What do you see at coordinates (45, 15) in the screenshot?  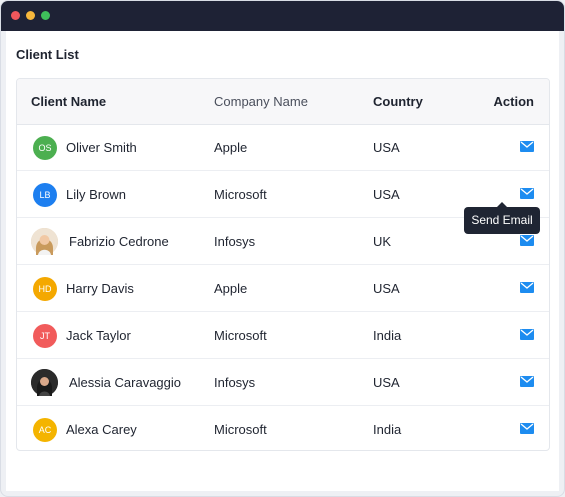 I see `maximize-window-button` at bounding box center [45, 15].